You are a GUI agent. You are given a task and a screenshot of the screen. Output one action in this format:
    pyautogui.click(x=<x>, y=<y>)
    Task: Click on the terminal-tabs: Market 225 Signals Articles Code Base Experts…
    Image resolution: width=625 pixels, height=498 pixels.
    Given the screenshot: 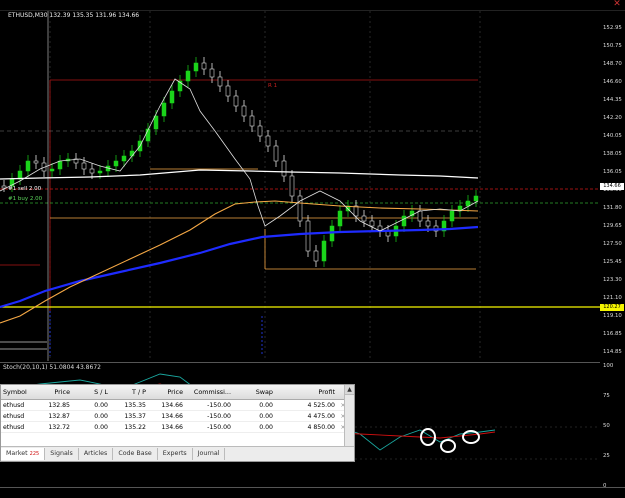 What is the action you would take?
    pyautogui.click(x=177, y=453)
    